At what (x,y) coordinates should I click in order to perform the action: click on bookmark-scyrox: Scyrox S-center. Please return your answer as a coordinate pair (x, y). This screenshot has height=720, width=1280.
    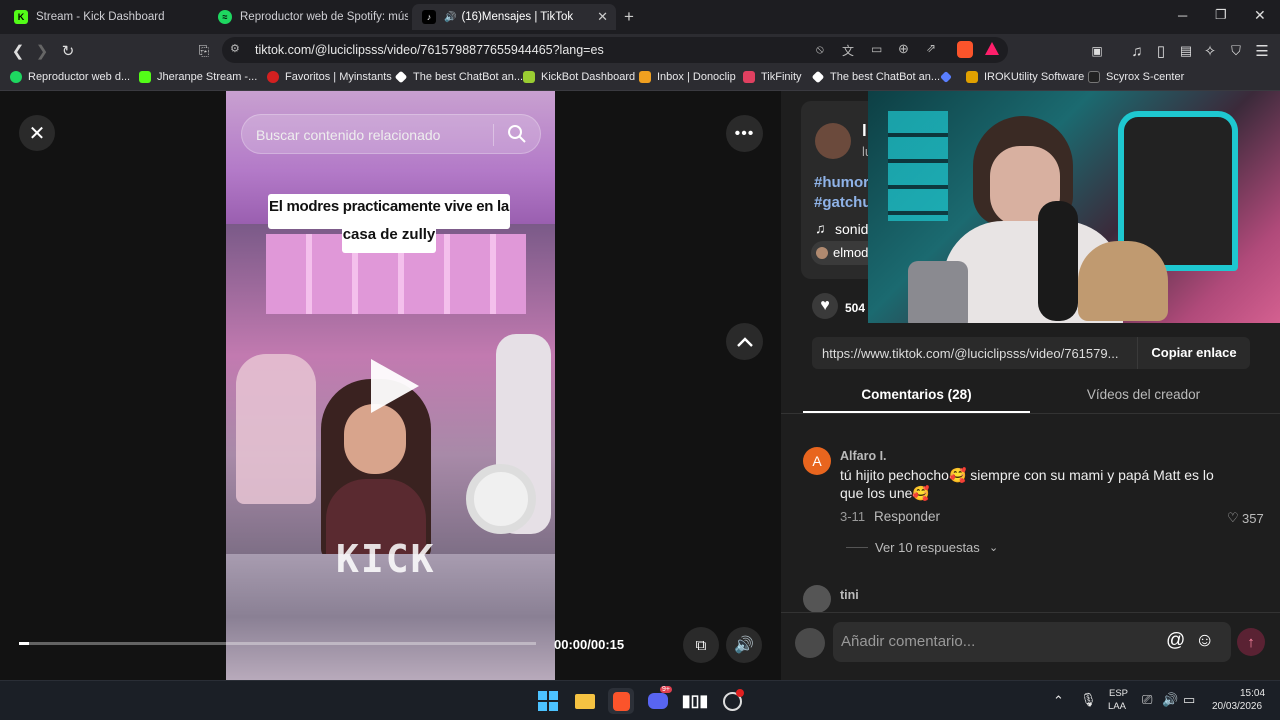
    Looking at the image, I should click on (1136, 77).